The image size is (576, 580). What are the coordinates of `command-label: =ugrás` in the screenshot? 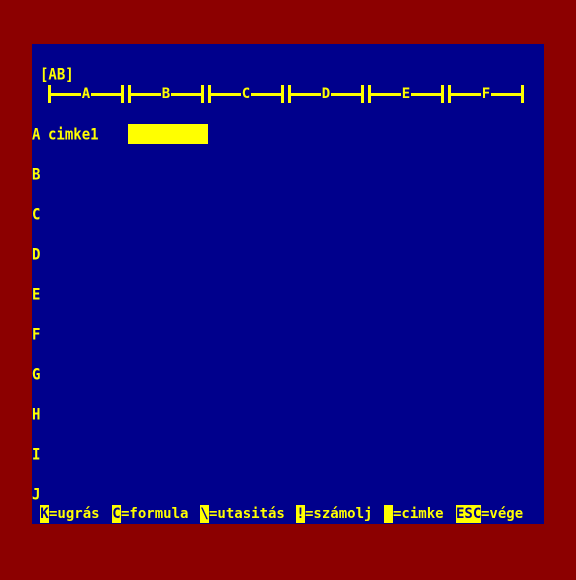 It's located at (74, 514).